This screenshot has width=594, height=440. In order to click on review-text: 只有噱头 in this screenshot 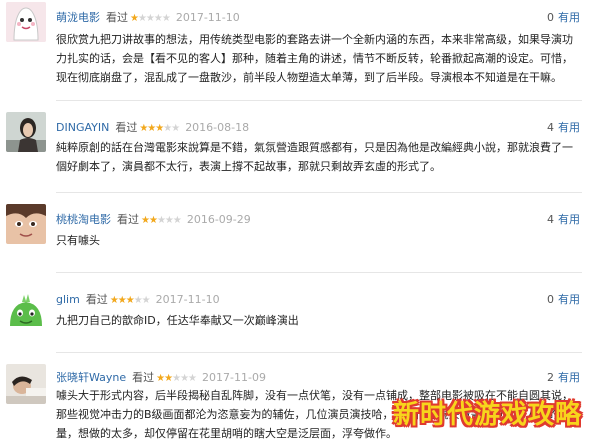, I will do `click(78, 240)`.